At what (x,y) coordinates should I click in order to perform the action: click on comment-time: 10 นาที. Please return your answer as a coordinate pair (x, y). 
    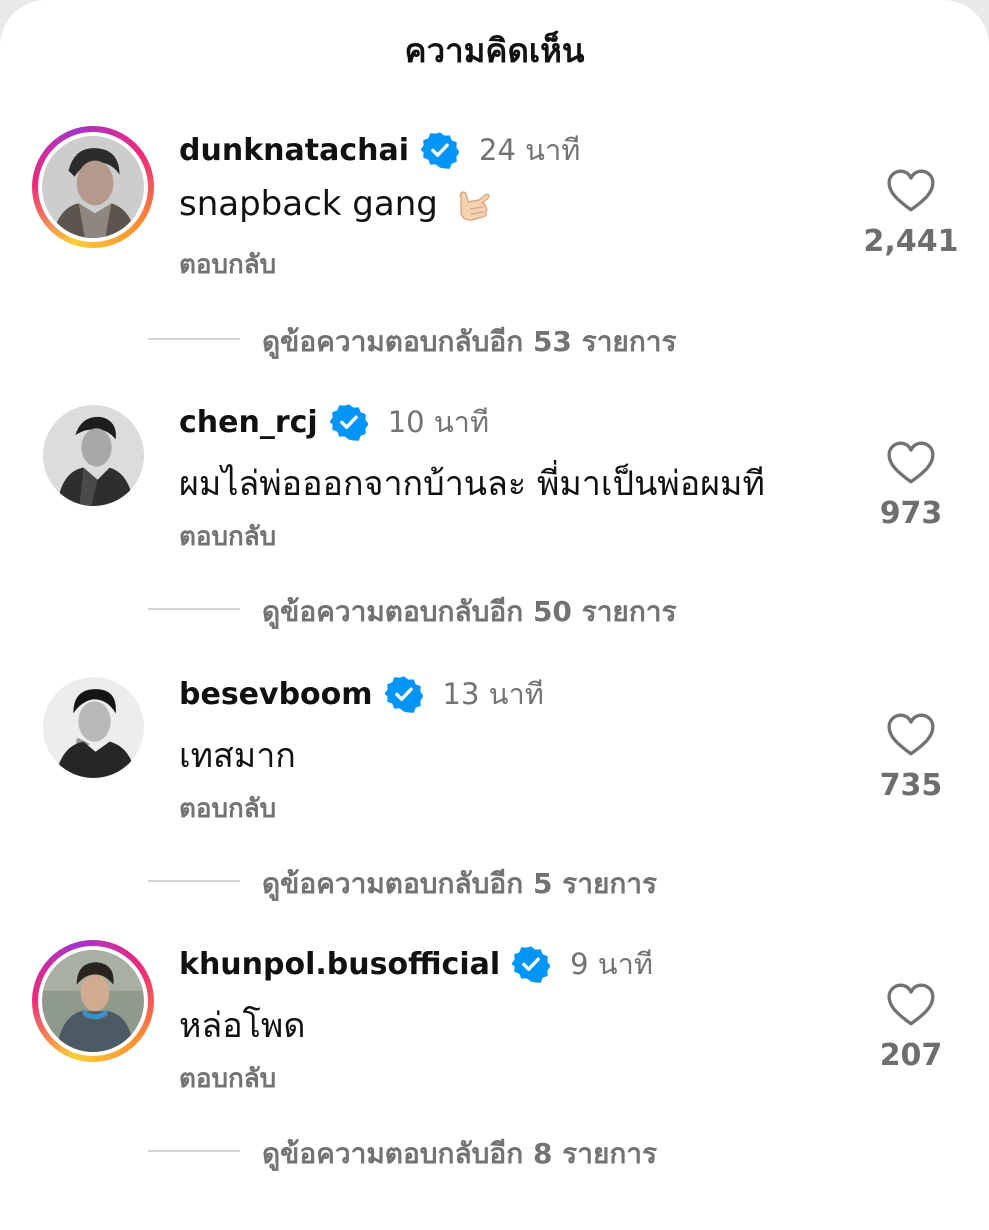
    Looking at the image, I should click on (438, 422).